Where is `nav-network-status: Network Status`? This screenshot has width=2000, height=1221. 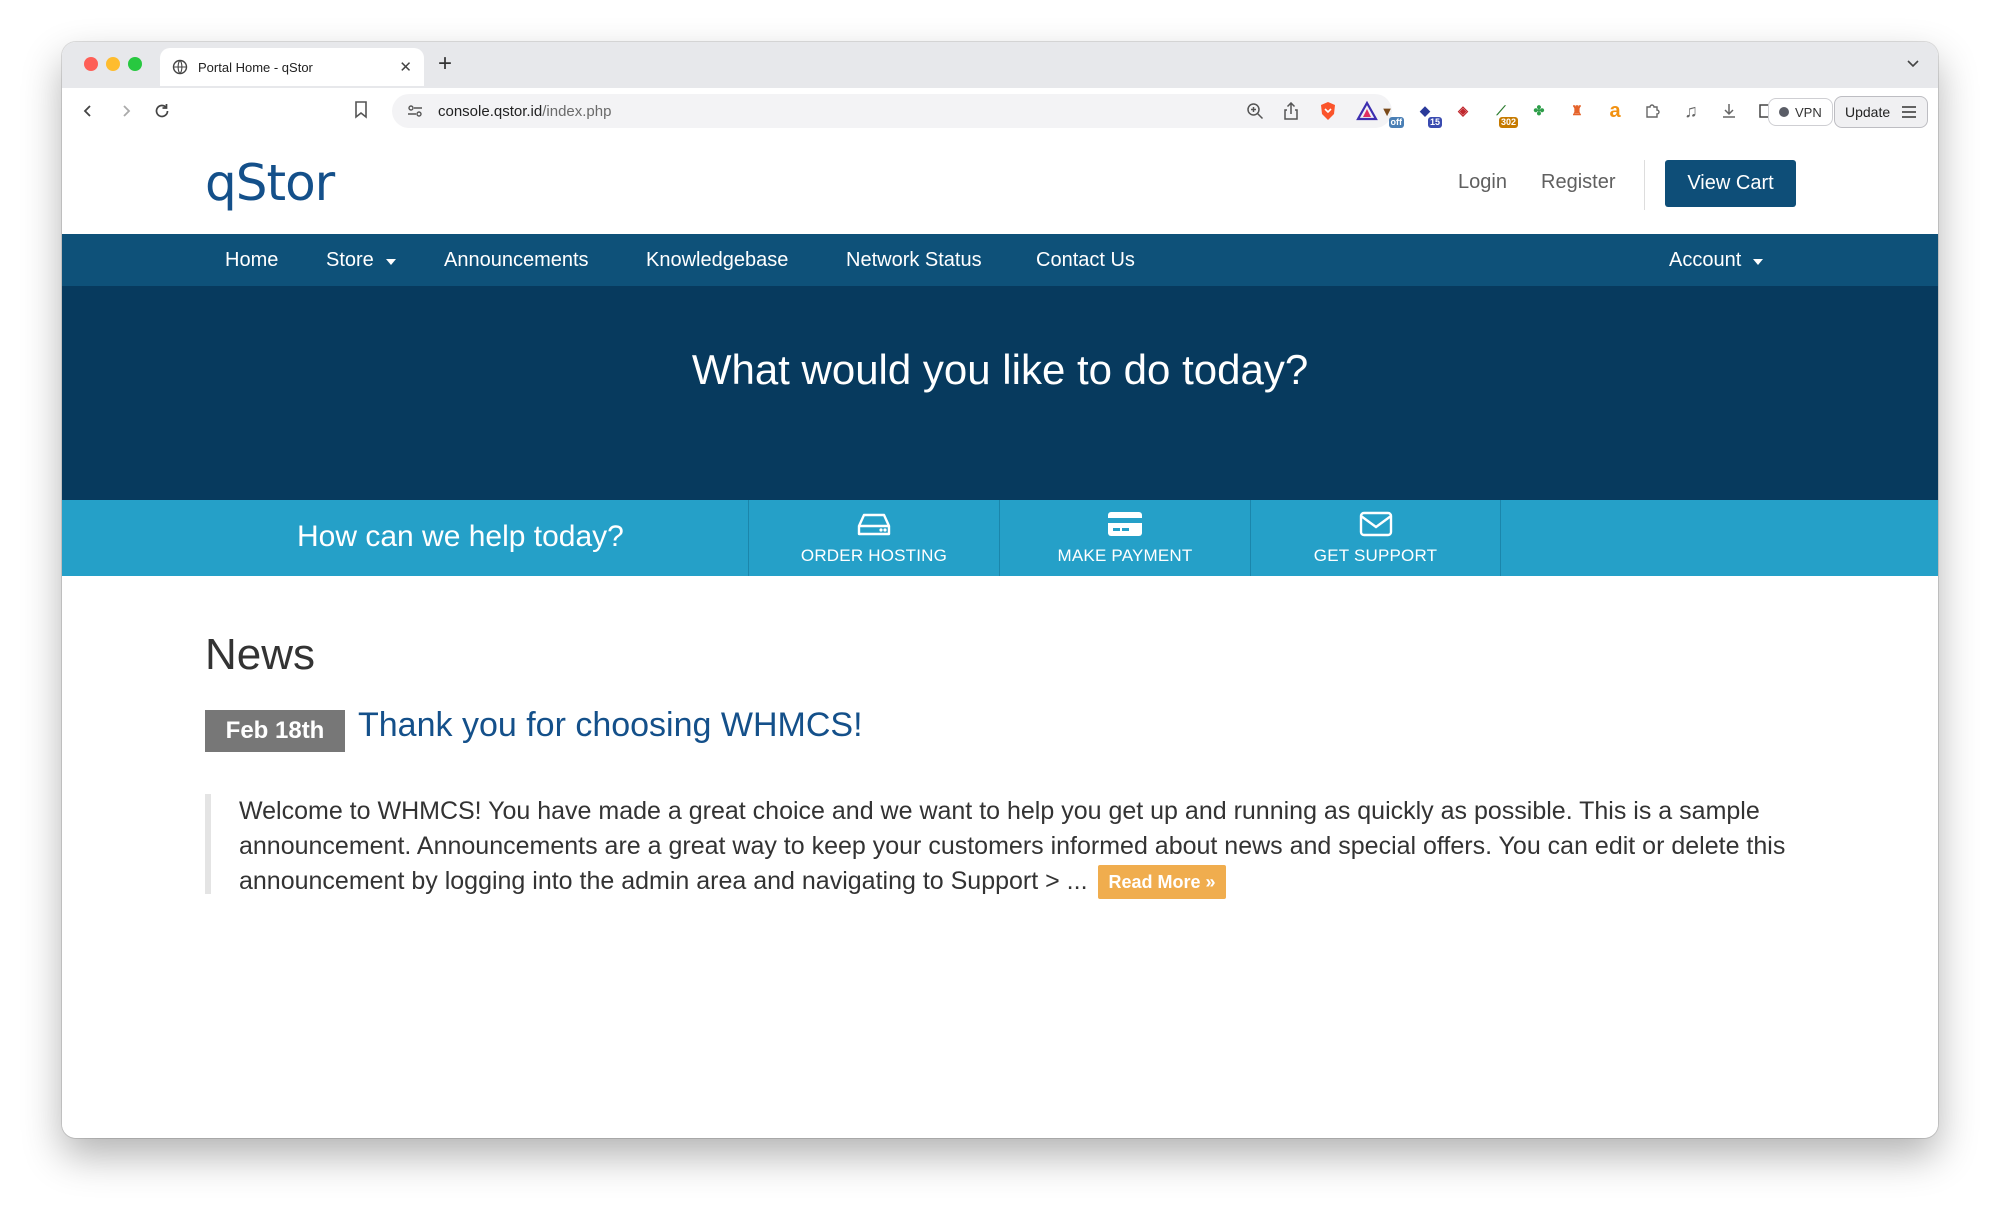 nav-network-status: Network Status is located at coordinates (914, 260).